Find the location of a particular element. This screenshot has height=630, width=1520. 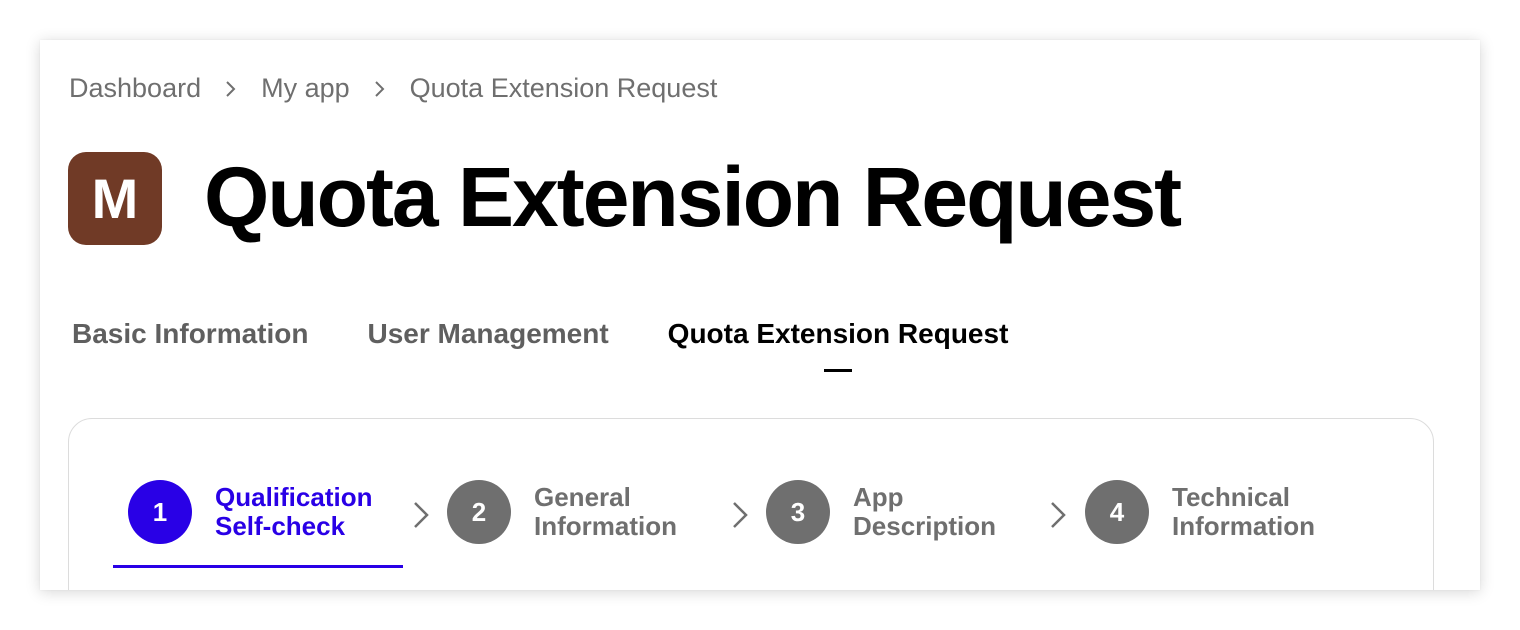

step-number-badge: 3 is located at coordinates (798, 512).